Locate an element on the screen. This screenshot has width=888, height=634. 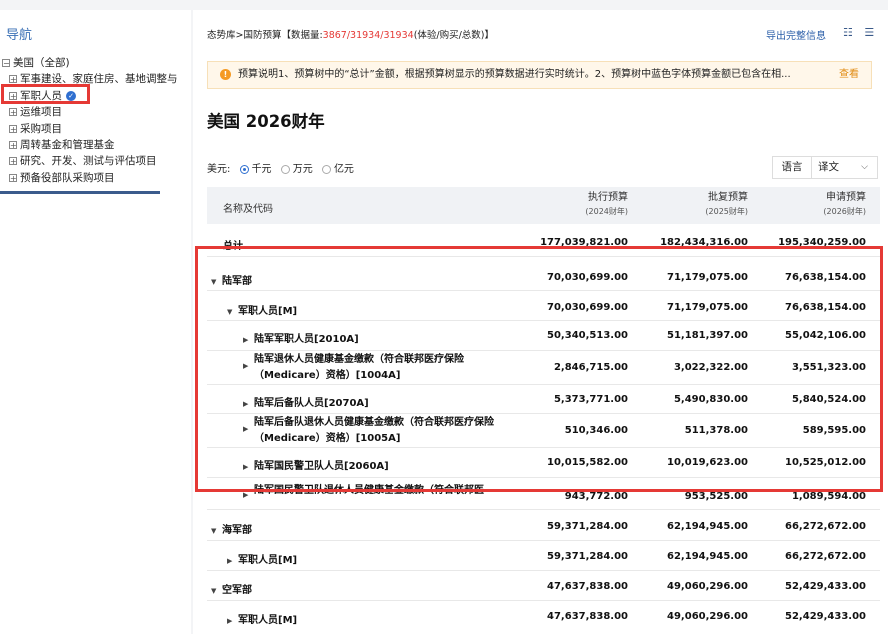
value-approved: 953,525.00 is located at coordinates (716, 496).